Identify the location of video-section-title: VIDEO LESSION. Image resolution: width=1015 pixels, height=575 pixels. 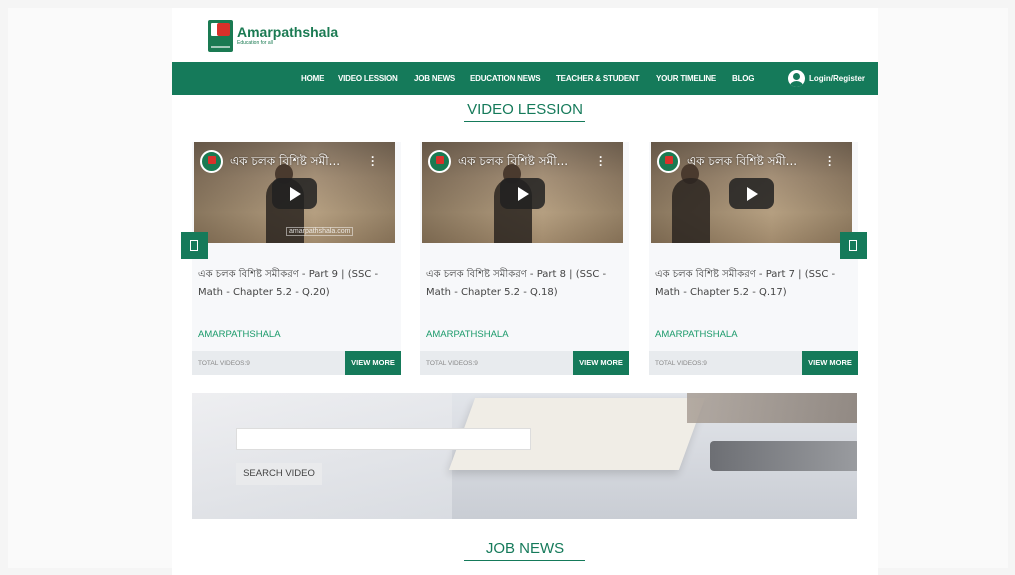
(525, 109).